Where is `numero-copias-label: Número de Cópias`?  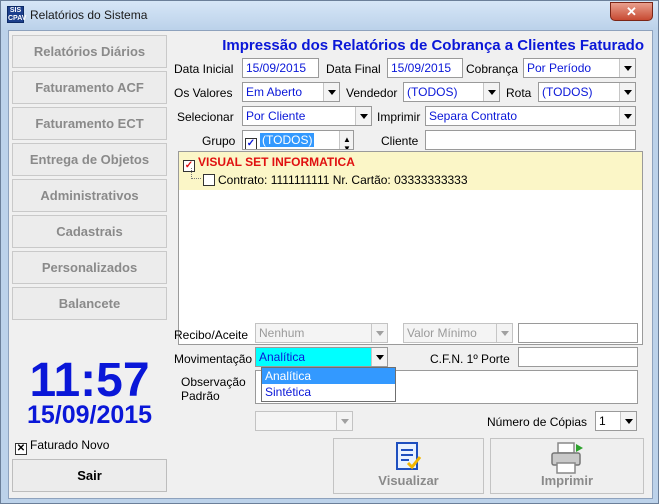
numero-copias-label: Número de Cópias is located at coordinates (537, 422).